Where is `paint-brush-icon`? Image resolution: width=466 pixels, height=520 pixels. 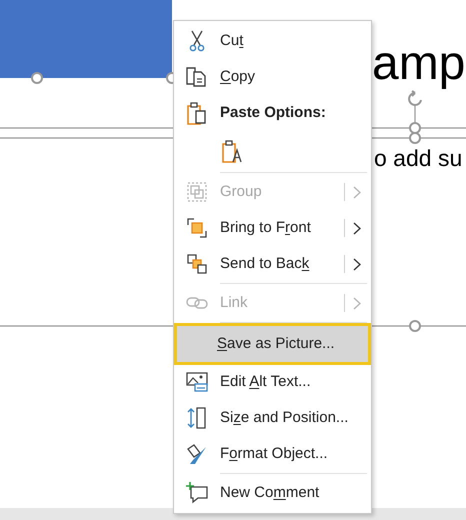
paint-brush-icon is located at coordinates (197, 454).